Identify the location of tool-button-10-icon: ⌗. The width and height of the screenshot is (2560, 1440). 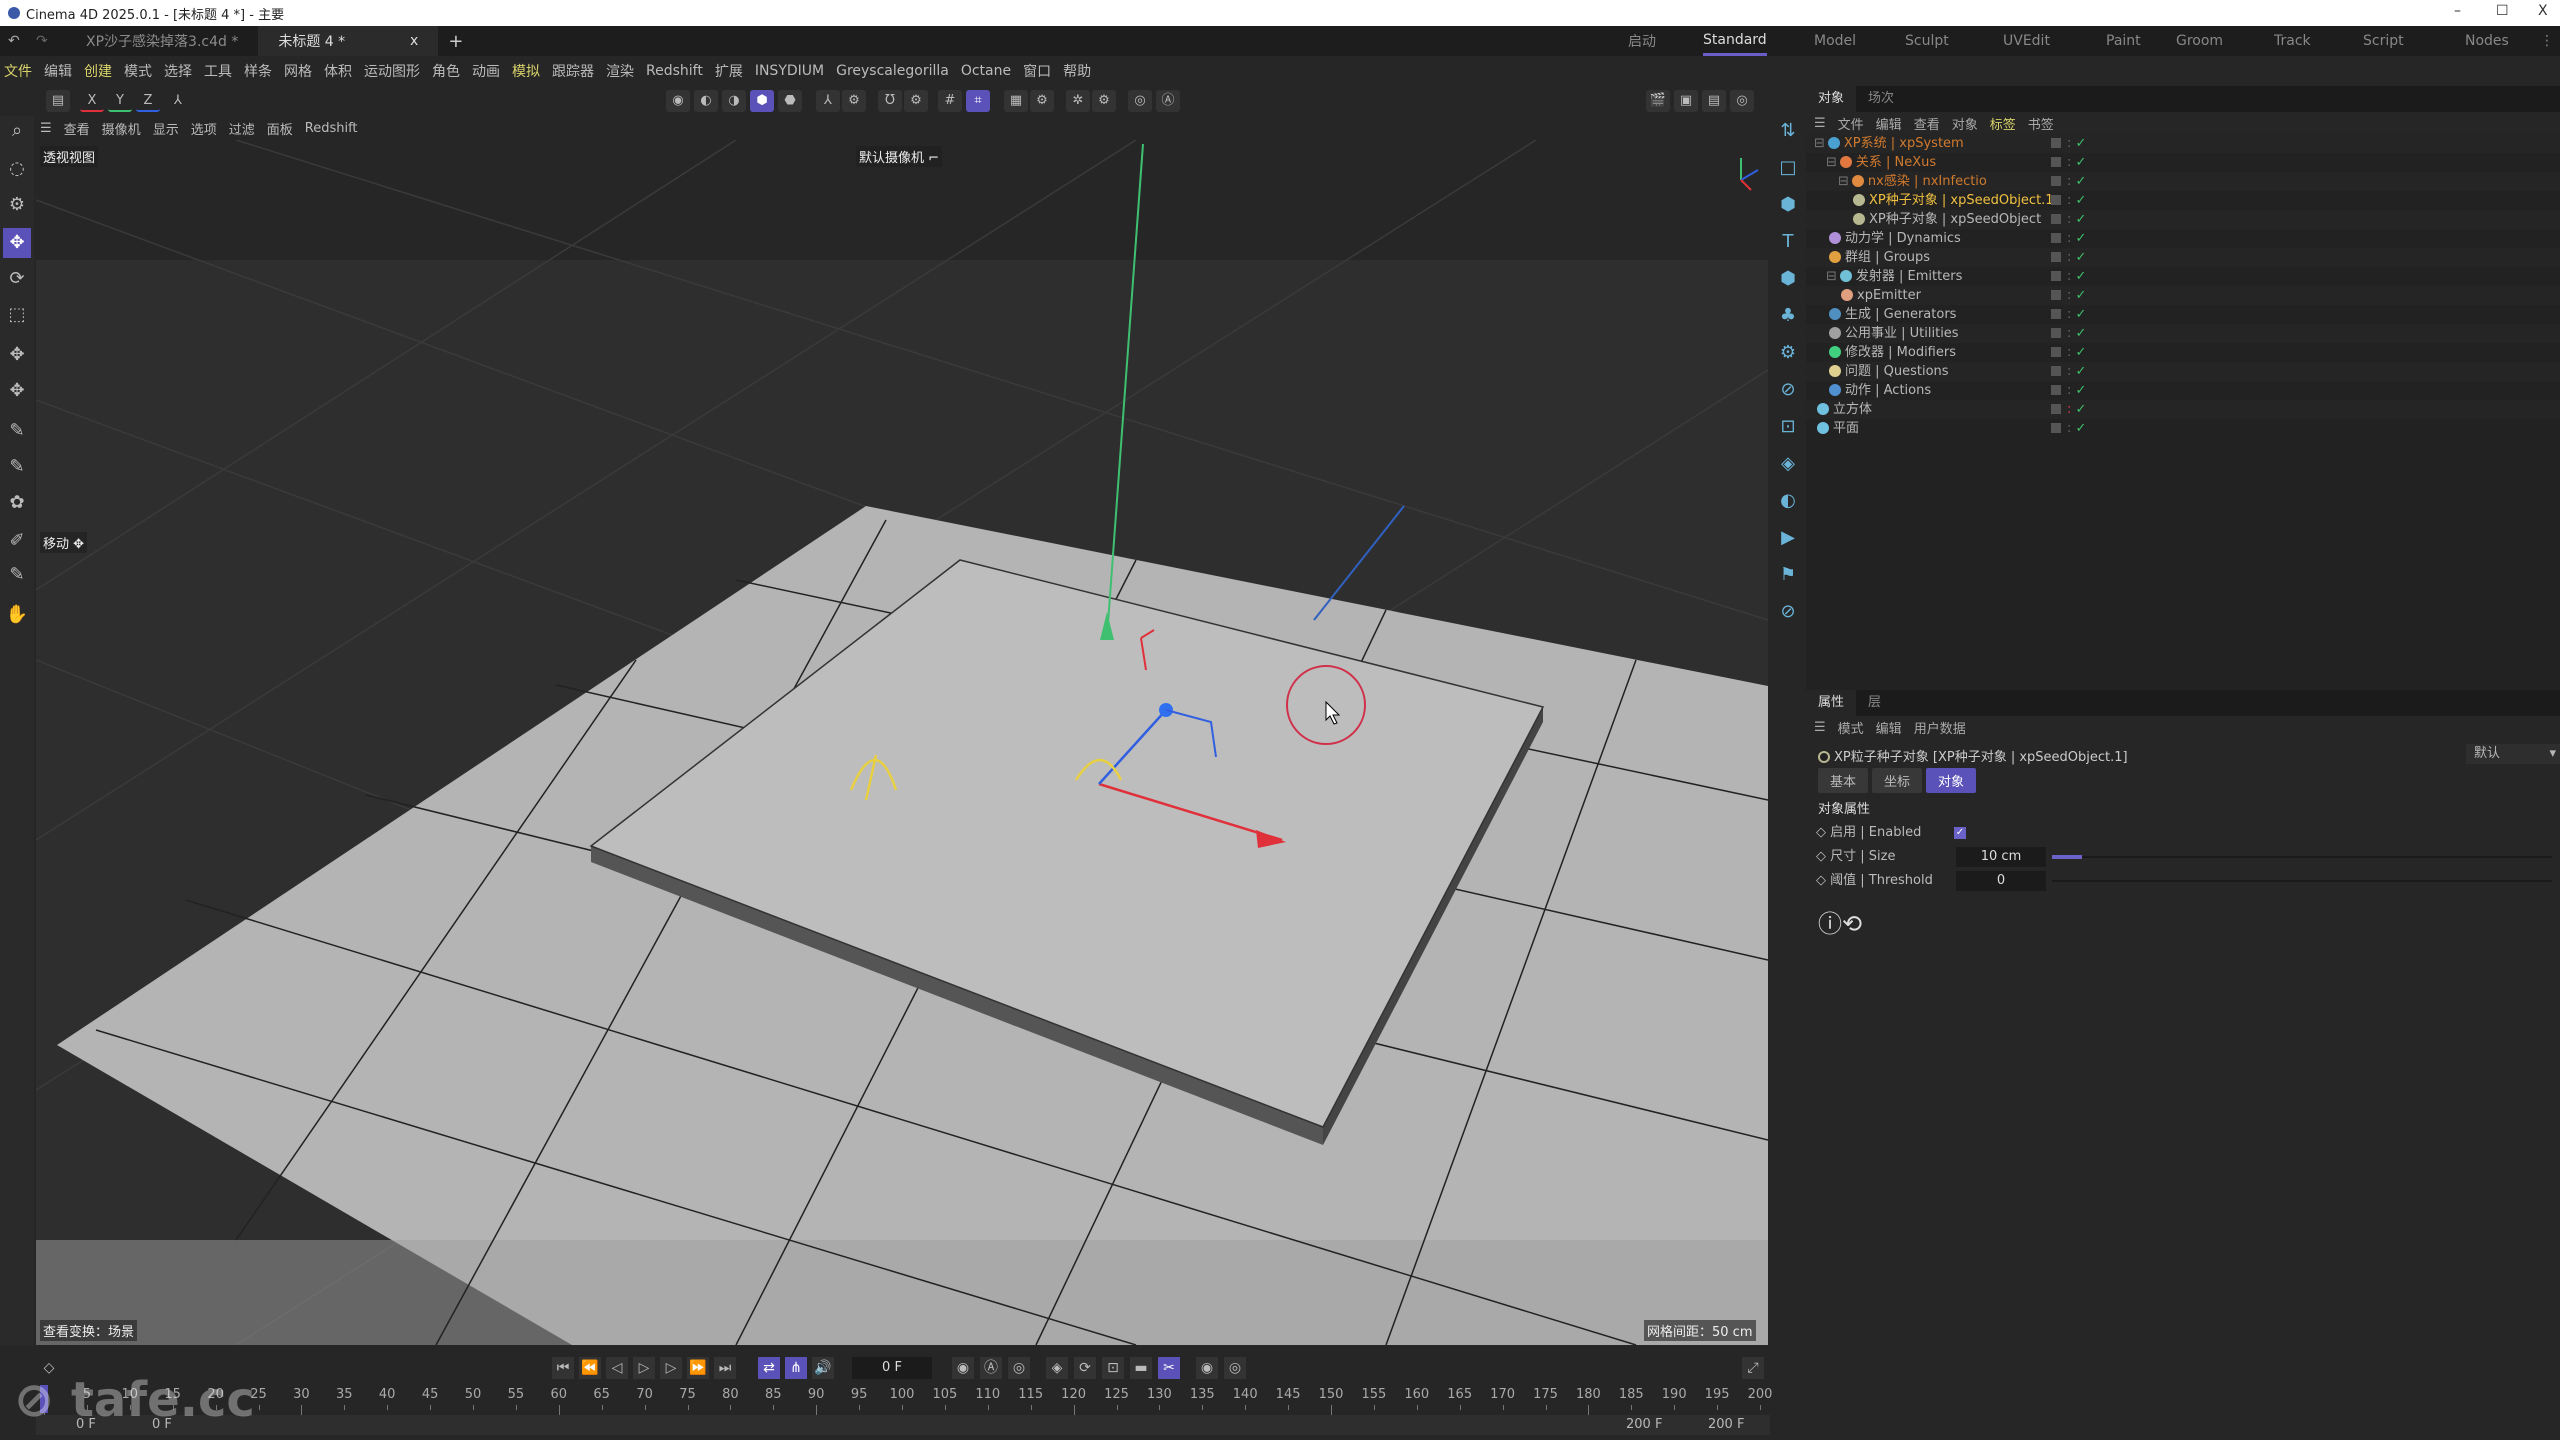
(978, 101).